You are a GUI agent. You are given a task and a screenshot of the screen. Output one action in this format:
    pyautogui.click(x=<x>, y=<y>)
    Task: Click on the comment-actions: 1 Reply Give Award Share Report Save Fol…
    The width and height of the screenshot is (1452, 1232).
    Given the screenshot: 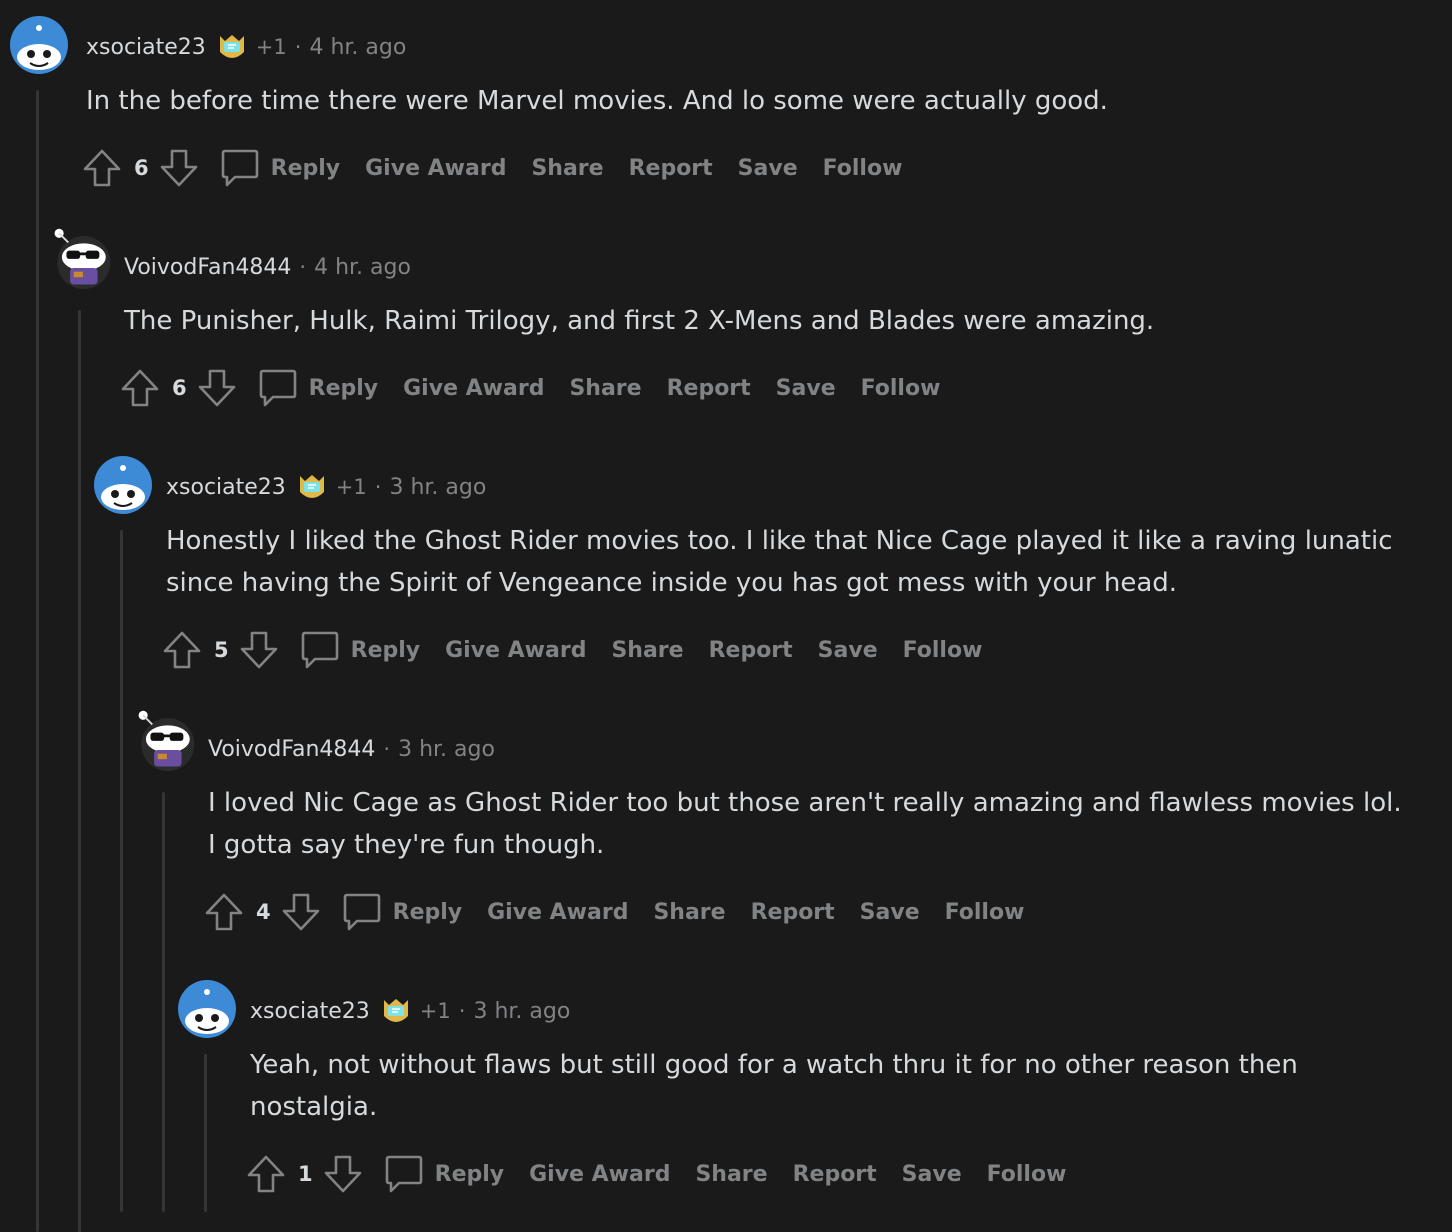 What is the action you would take?
    pyautogui.click(x=656, y=1174)
    